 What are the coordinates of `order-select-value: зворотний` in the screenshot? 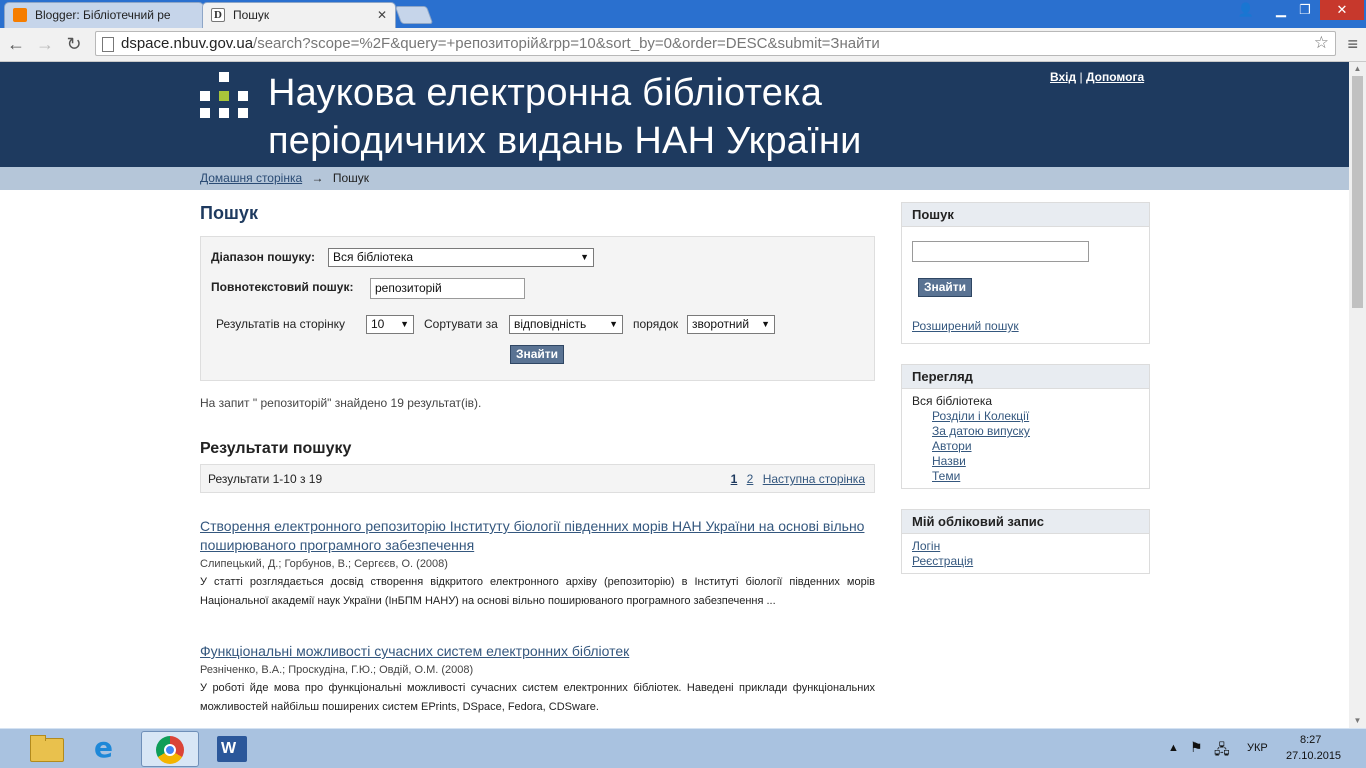 It's located at (721, 324).